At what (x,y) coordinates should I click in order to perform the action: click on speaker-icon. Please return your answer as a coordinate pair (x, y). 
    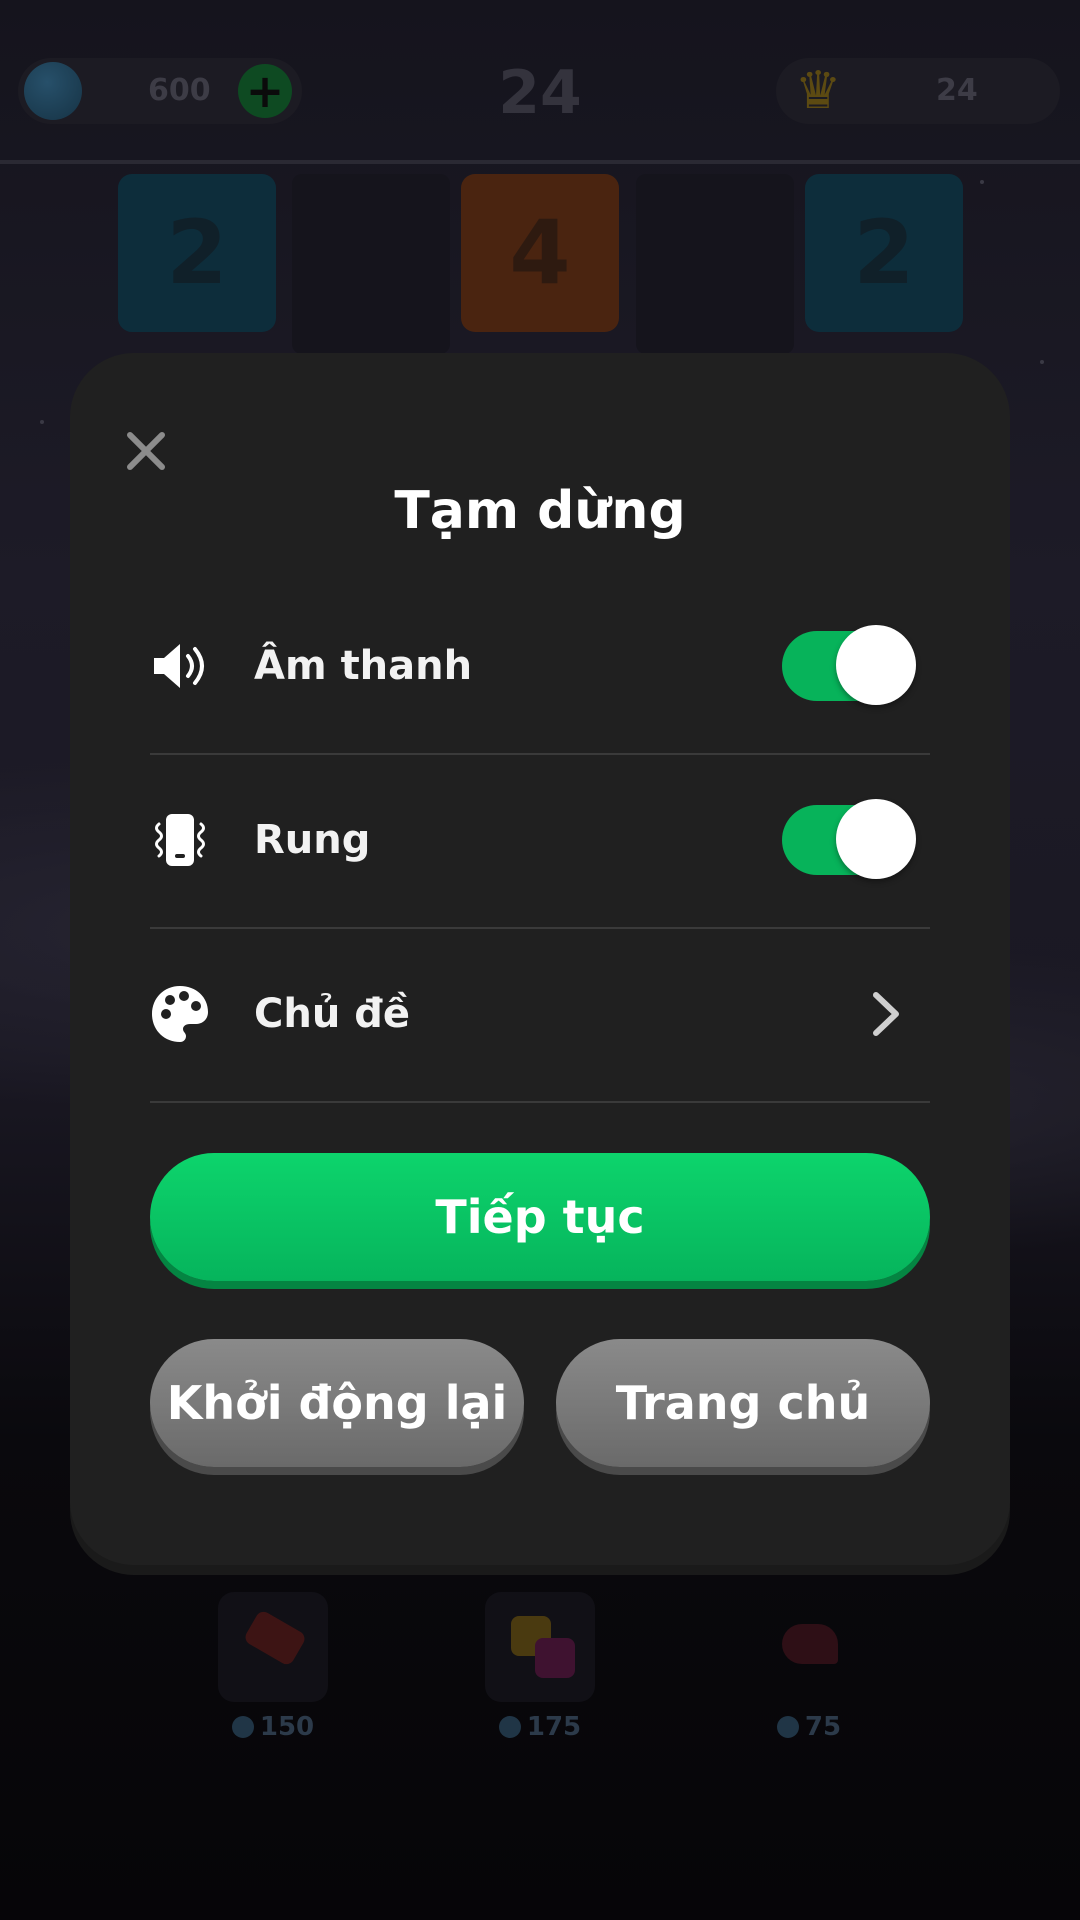
    Looking at the image, I should click on (180, 666).